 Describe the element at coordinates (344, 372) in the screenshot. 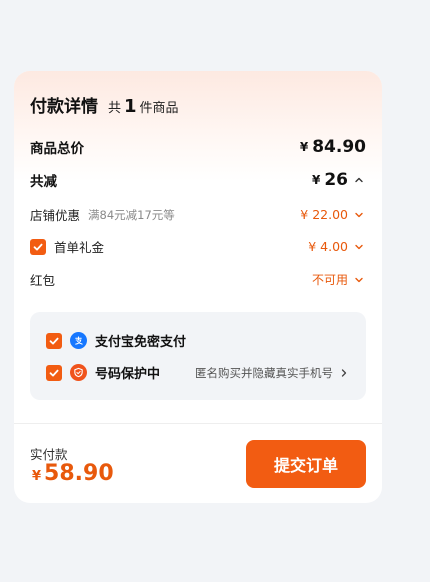

I see `chevron-right-icon` at that location.